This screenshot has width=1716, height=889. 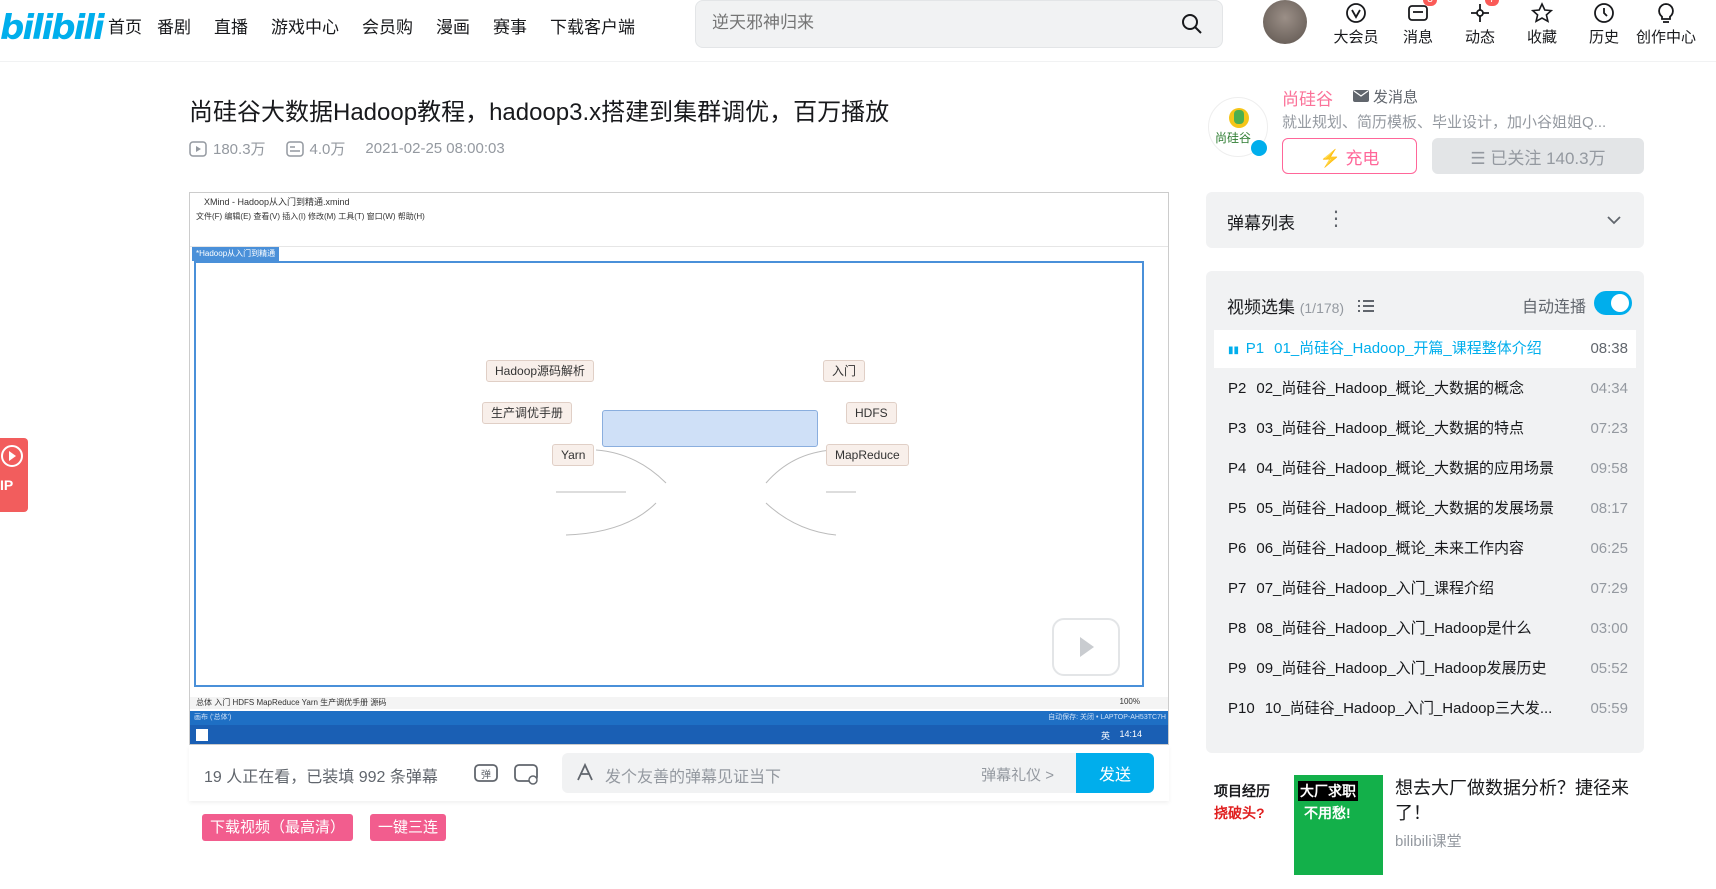 I want to click on ad-thumb-left-top: 项目经历, so click(x=1242, y=791).